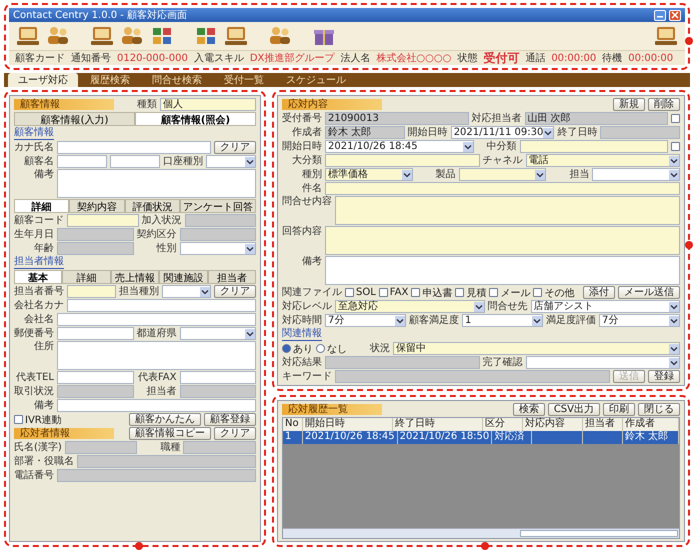  What do you see at coordinates (393, 292) in the screenshot?
I see `checkbox: FAX` at bounding box center [393, 292].